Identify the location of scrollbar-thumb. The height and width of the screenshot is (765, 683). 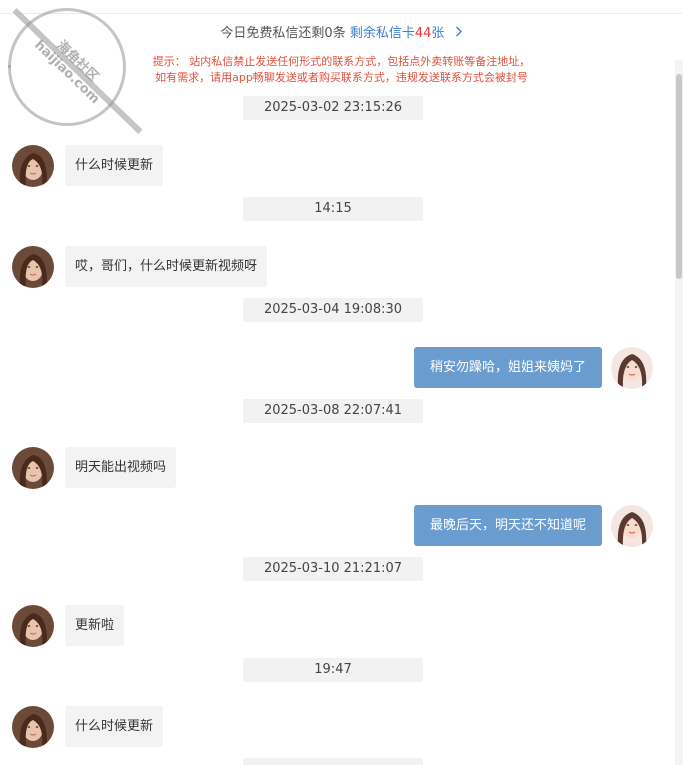
(679, 176).